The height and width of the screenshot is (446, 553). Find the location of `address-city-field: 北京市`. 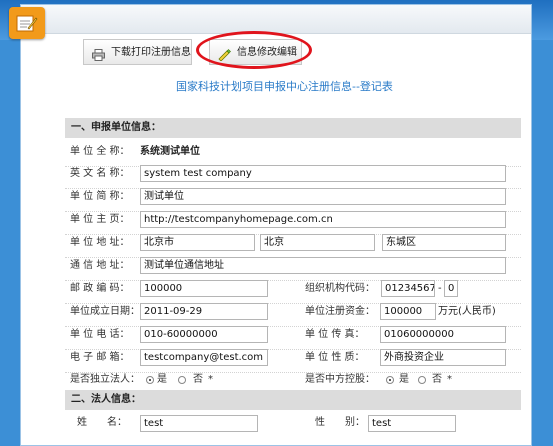

address-city-field: 北京市 is located at coordinates (197, 242).